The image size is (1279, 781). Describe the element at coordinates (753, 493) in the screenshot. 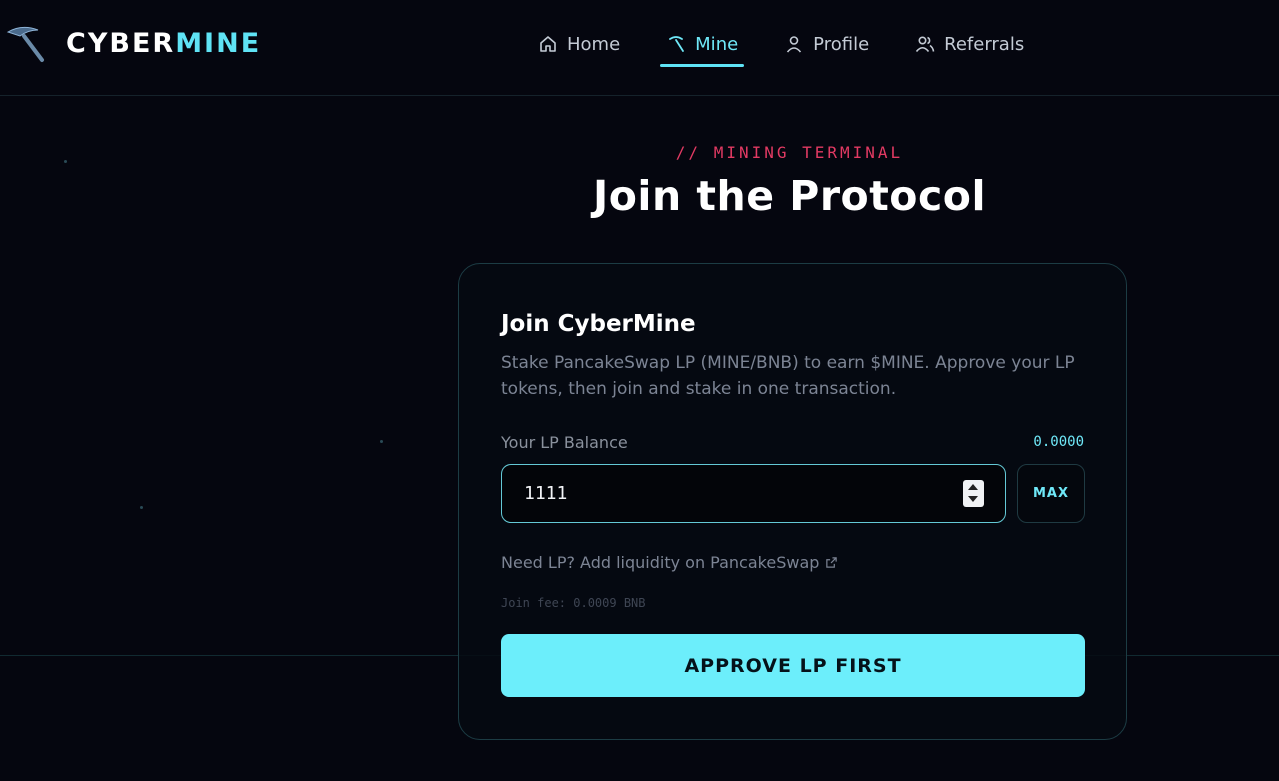

I see `lp-amount-input` at that location.